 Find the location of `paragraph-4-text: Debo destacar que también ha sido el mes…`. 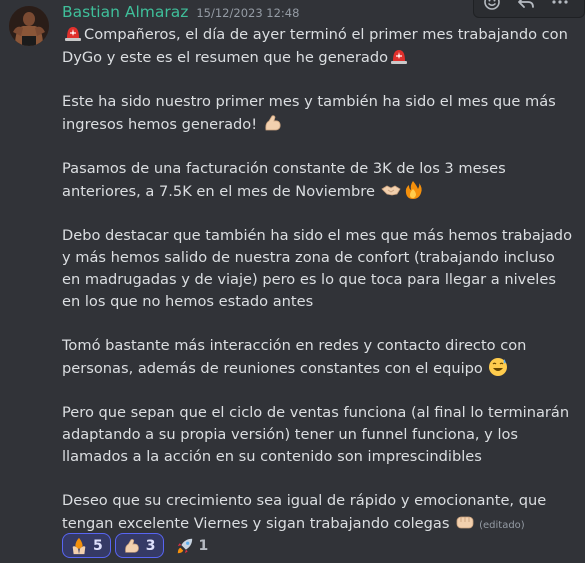

paragraph-4-text: Debo destacar que también ha sido el mes… is located at coordinates (317, 268).